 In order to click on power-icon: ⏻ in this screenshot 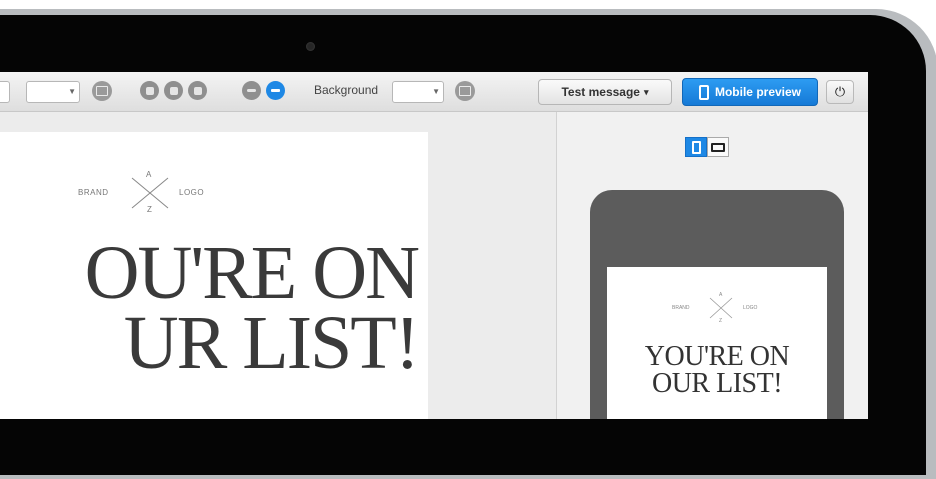, I will do `click(840, 91)`.